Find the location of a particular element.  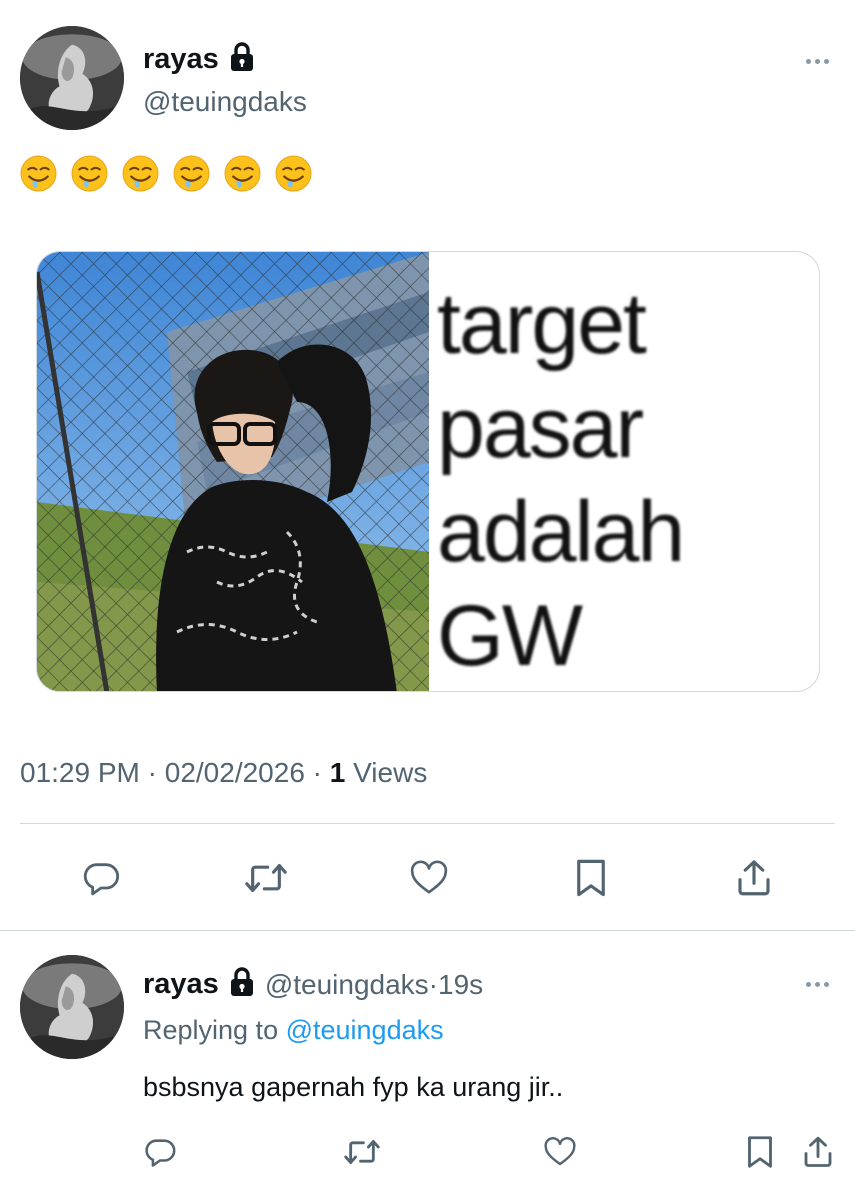

reply-author-handle: @teuingdaks is located at coordinates (347, 985).